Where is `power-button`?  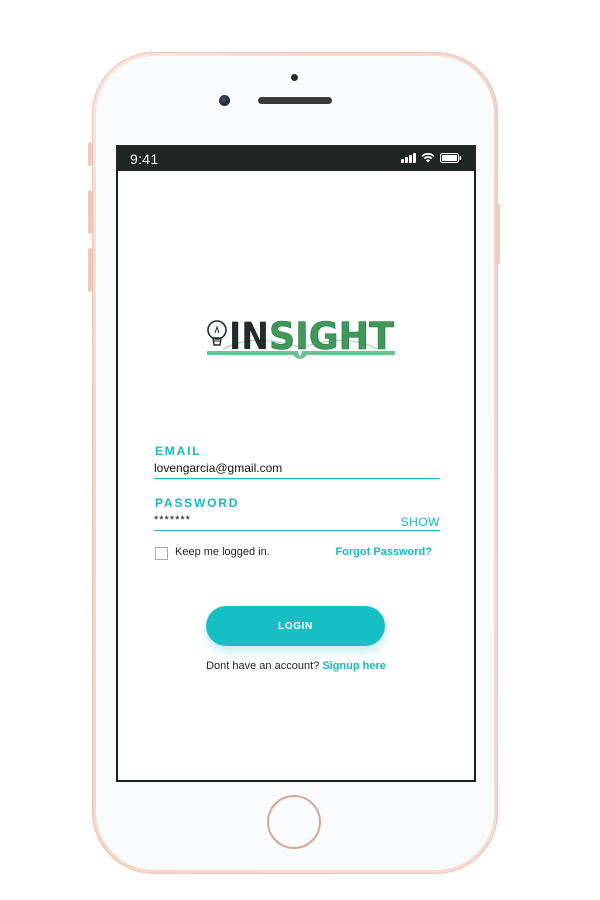 power-button is located at coordinates (498, 234).